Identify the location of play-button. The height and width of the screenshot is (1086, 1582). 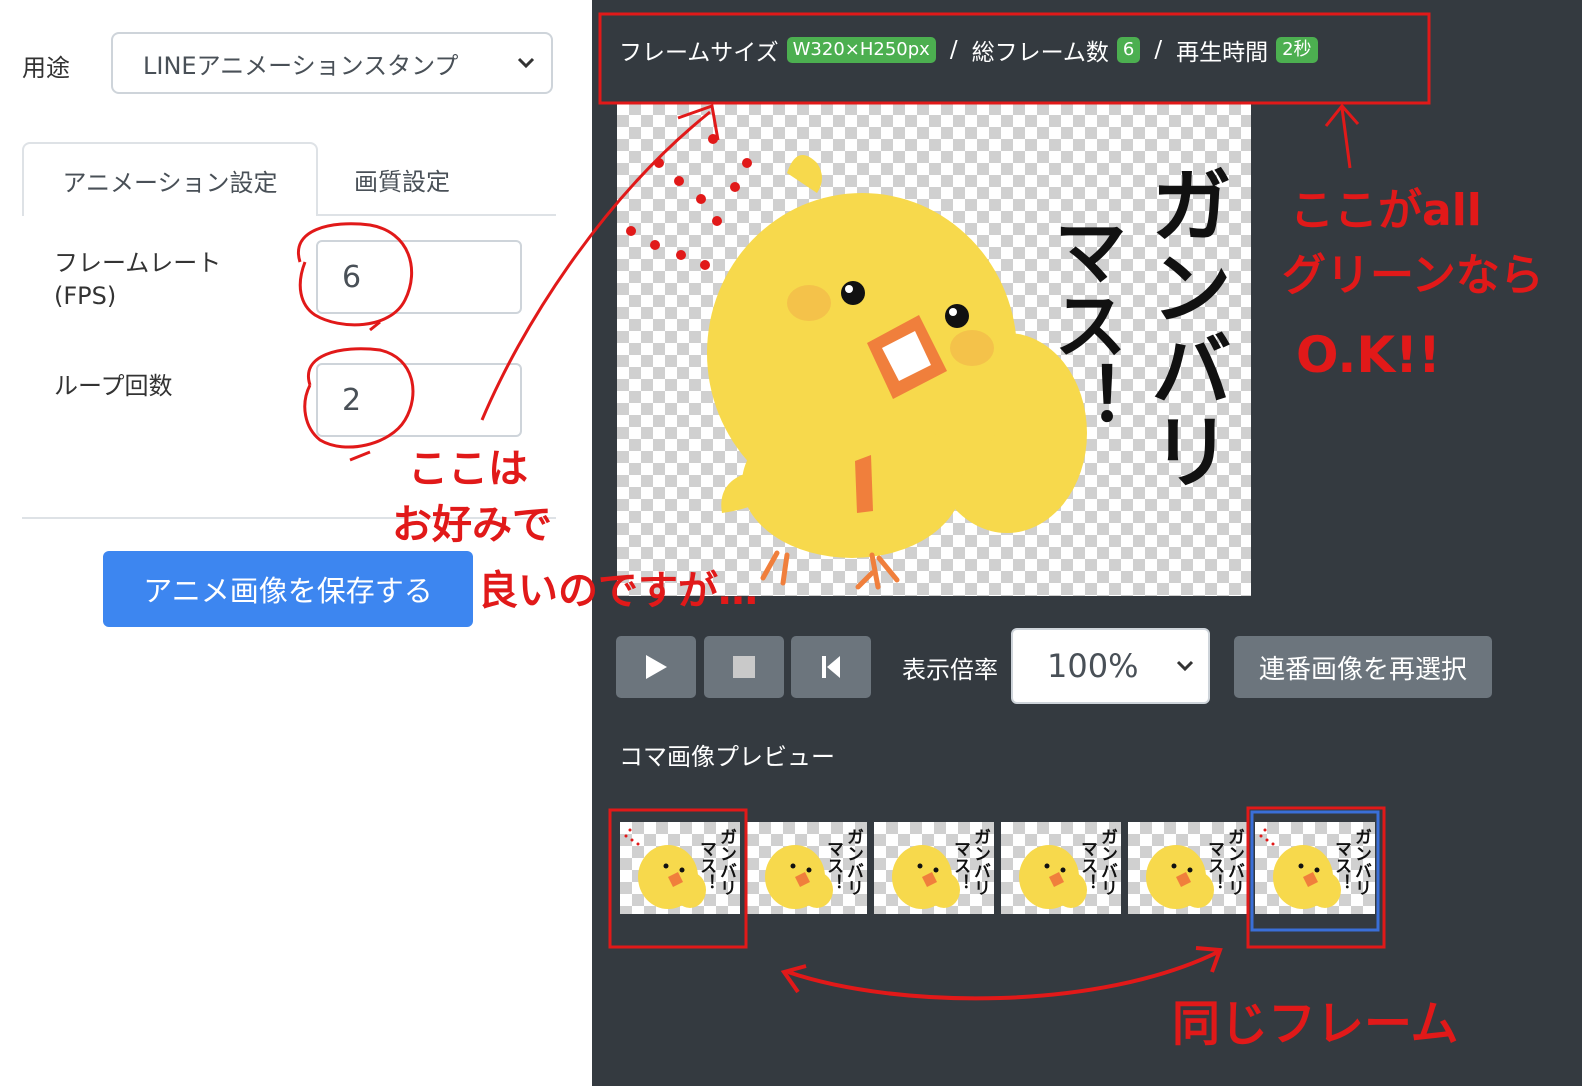
(656, 667).